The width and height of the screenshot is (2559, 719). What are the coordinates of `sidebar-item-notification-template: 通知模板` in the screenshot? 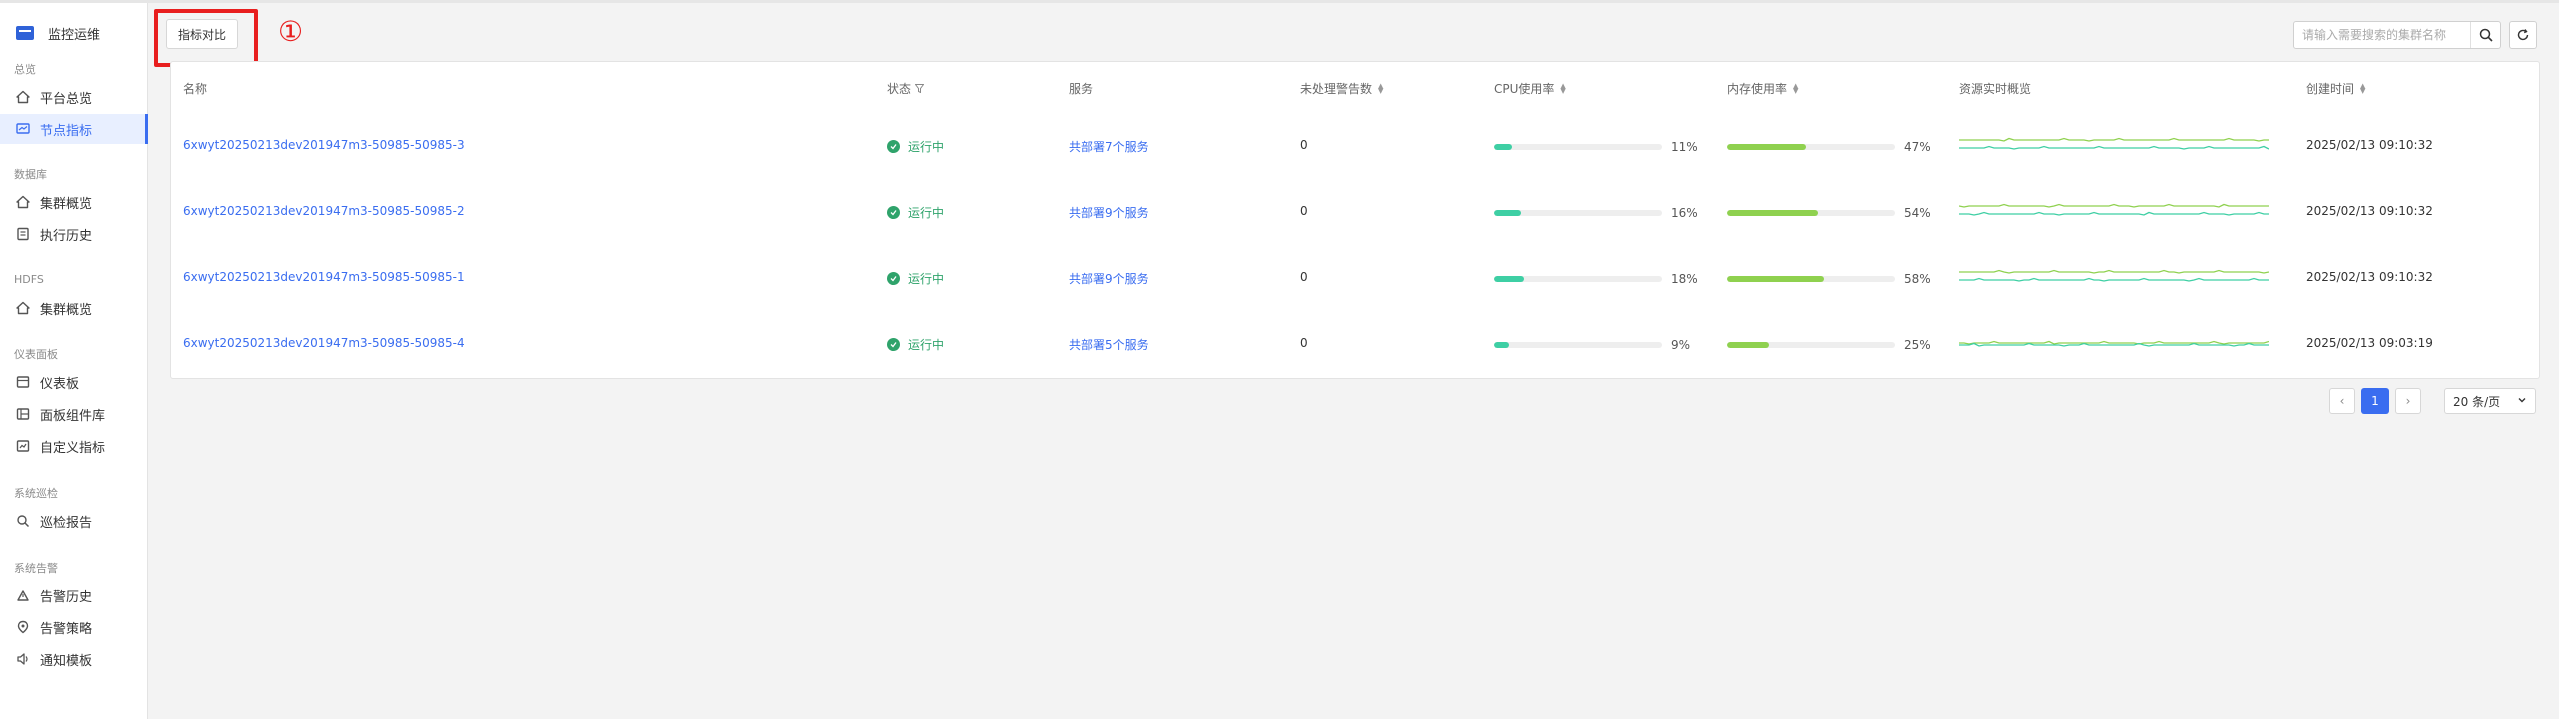 It's located at (74, 659).